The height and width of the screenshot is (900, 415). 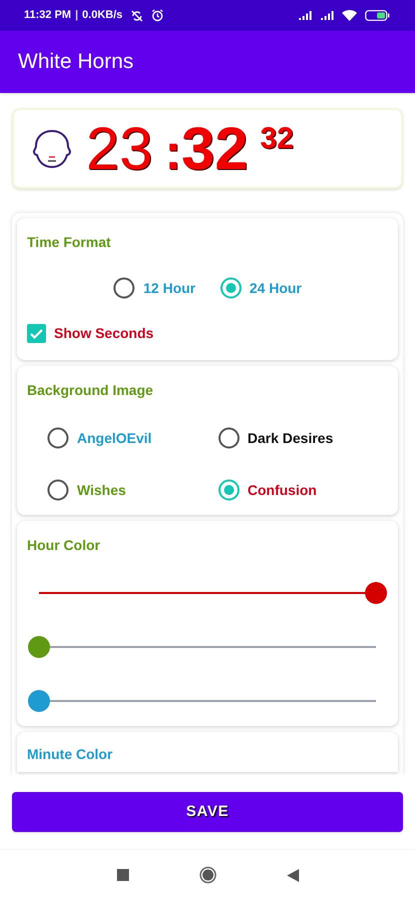 I want to click on recents-icon, so click(x=122, y=875).